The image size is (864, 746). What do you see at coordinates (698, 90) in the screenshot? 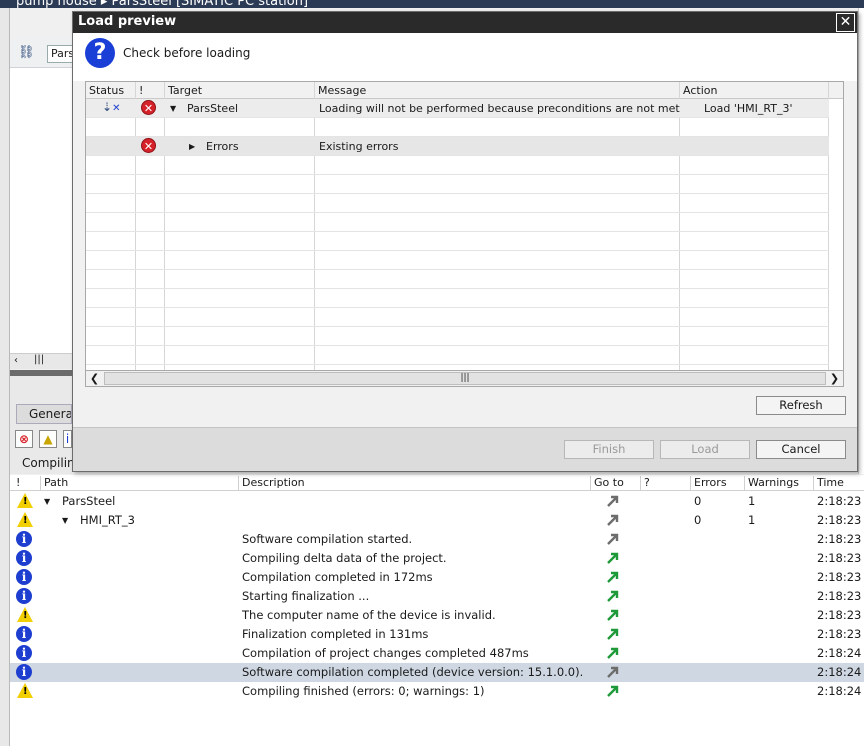
I see `col-action: Action` at bounding box center [698, 90].